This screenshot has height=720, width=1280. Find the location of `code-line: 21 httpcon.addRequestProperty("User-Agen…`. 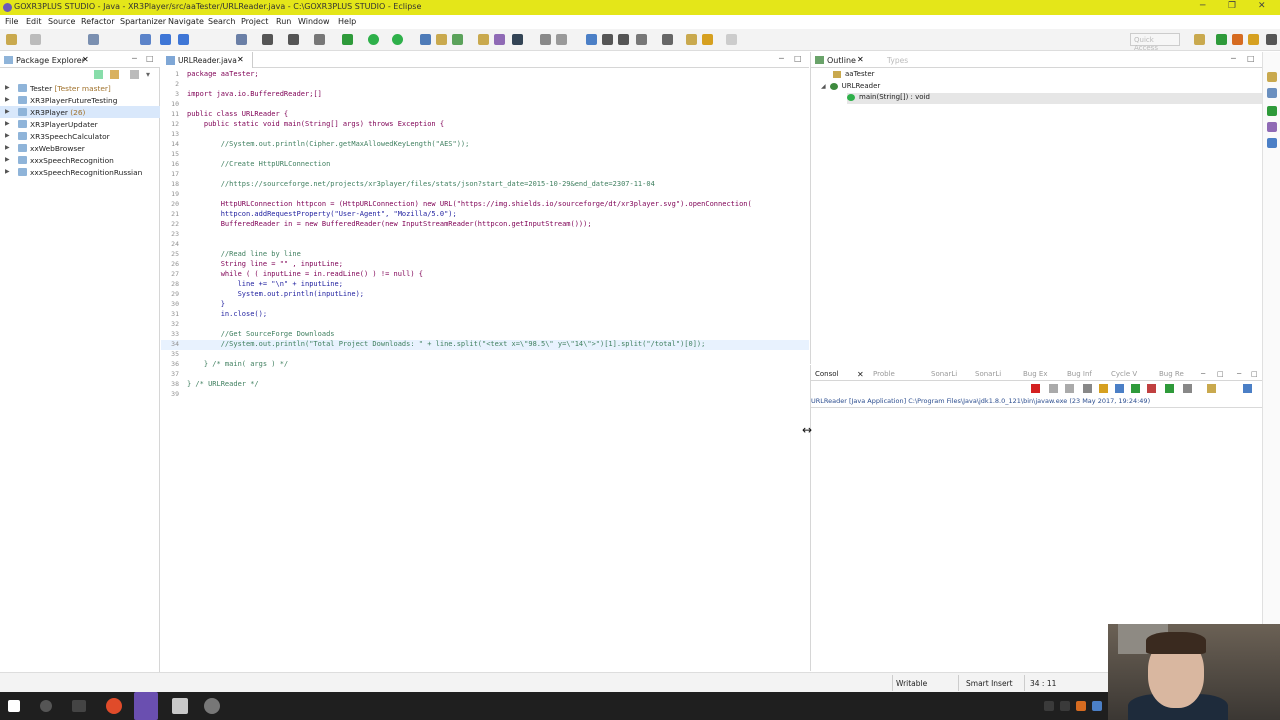

code-line: 21 httpcon.addRequestProperty("User-Agen… is located at coordinates (485, 215).